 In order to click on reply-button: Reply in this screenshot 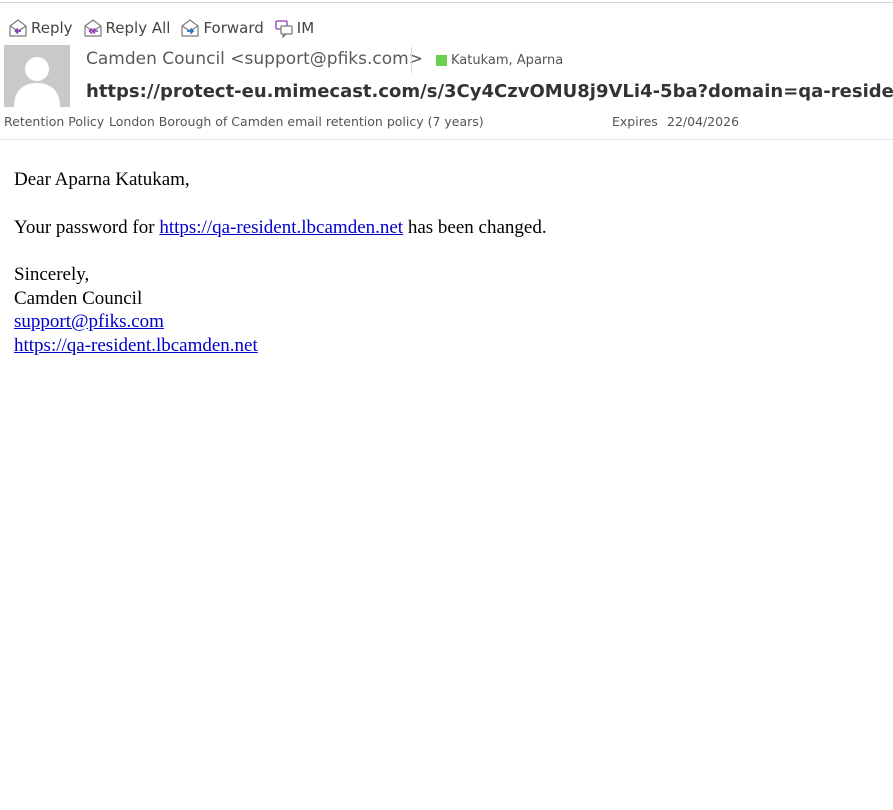, I will do `click(40, 28)`.